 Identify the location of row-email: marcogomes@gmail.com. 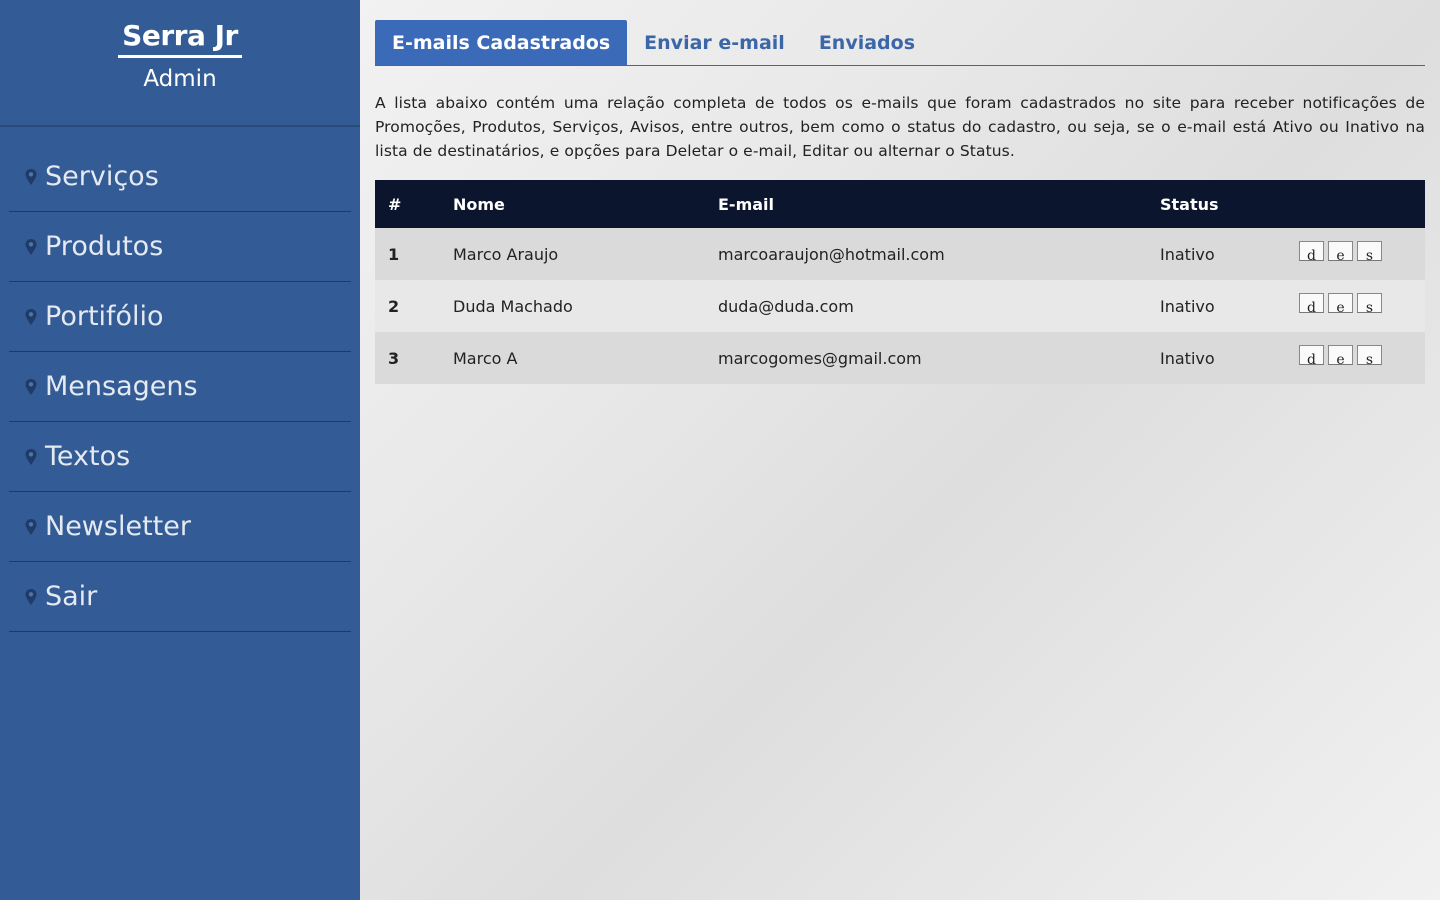
(939, 358).